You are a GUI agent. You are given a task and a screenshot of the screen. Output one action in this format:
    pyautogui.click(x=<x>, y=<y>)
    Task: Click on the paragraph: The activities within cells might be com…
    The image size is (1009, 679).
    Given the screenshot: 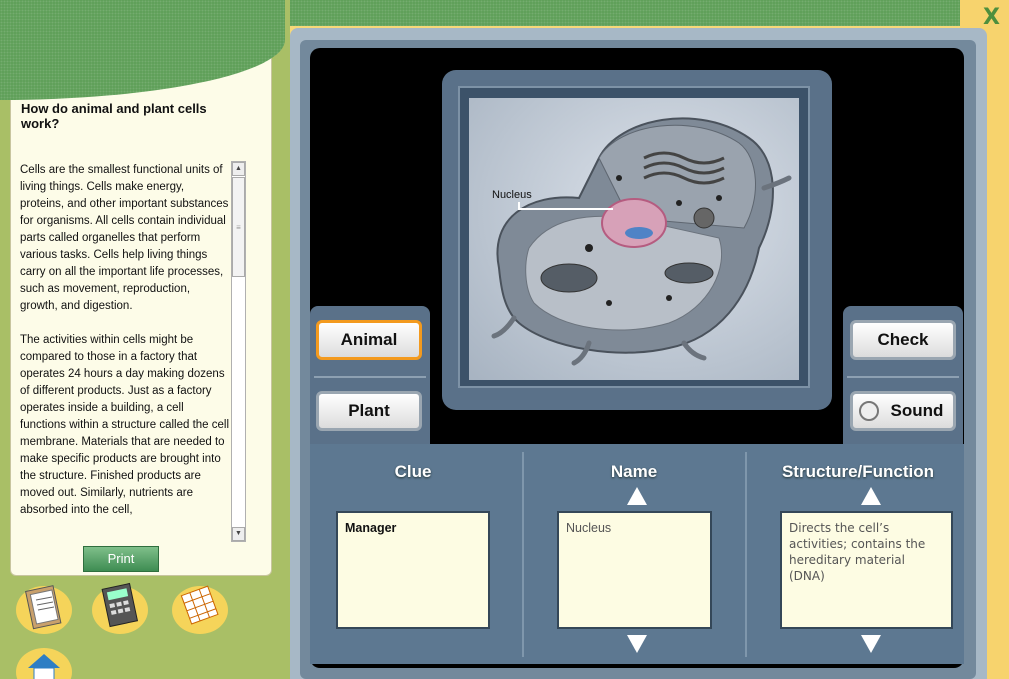 What is the action you would take?
    pyautogui.click(x=125, y=425)
    